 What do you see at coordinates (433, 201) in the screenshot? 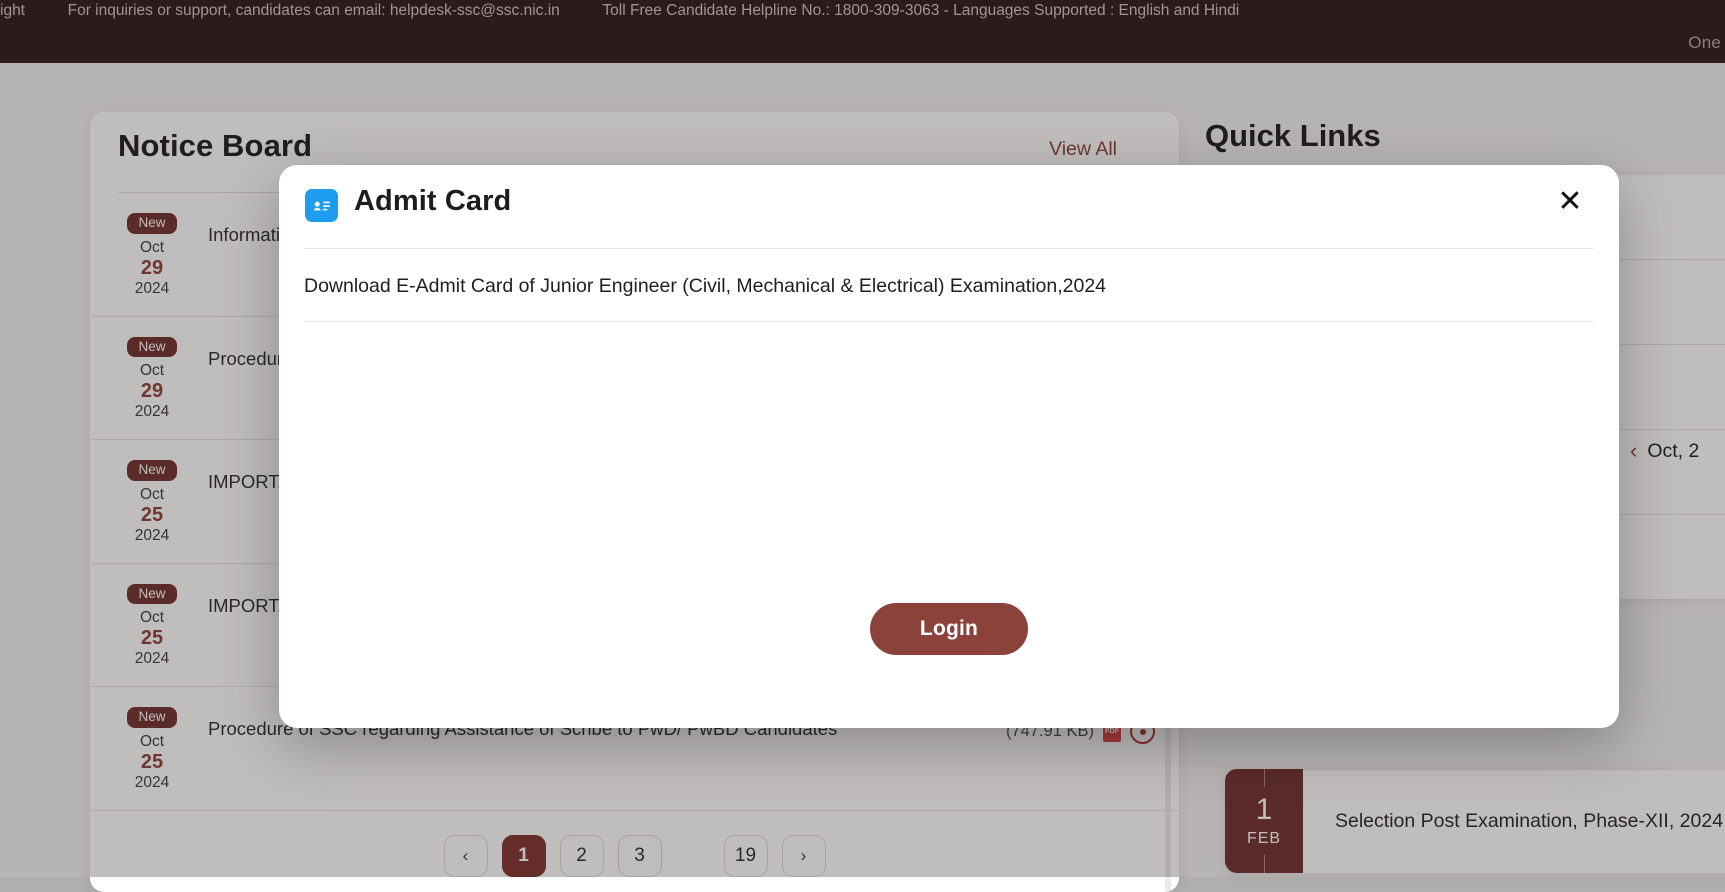
I see `modal-title: Admit Card` at bounding box center [433, 201].